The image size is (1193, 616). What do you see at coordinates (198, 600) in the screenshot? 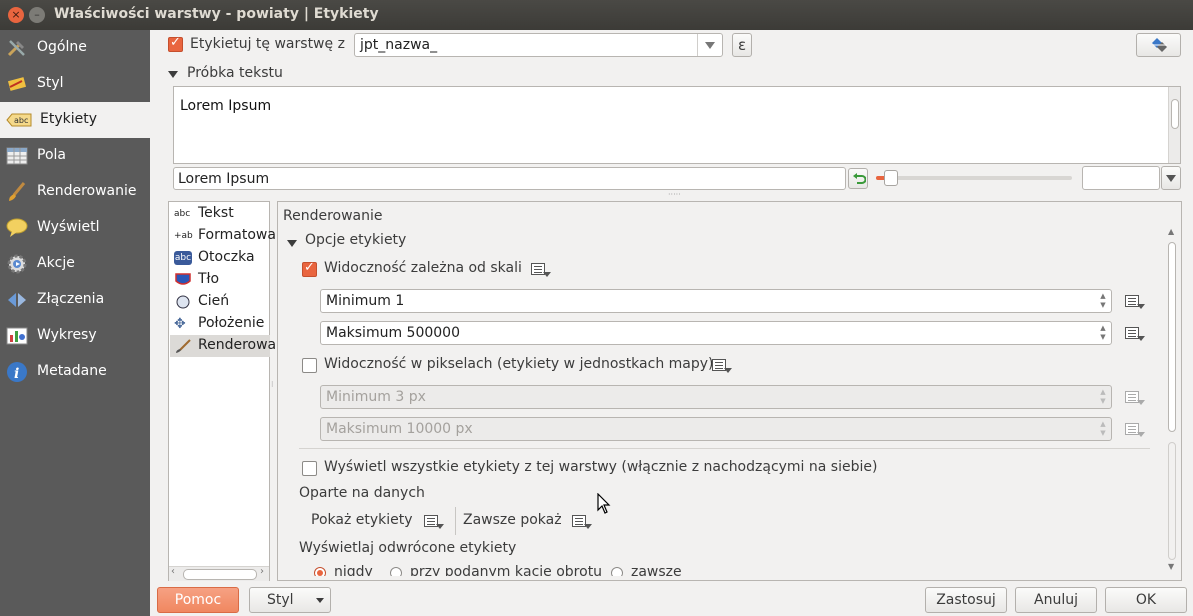
I see `help-button: Pomoc` at bounding box center [198, 600].